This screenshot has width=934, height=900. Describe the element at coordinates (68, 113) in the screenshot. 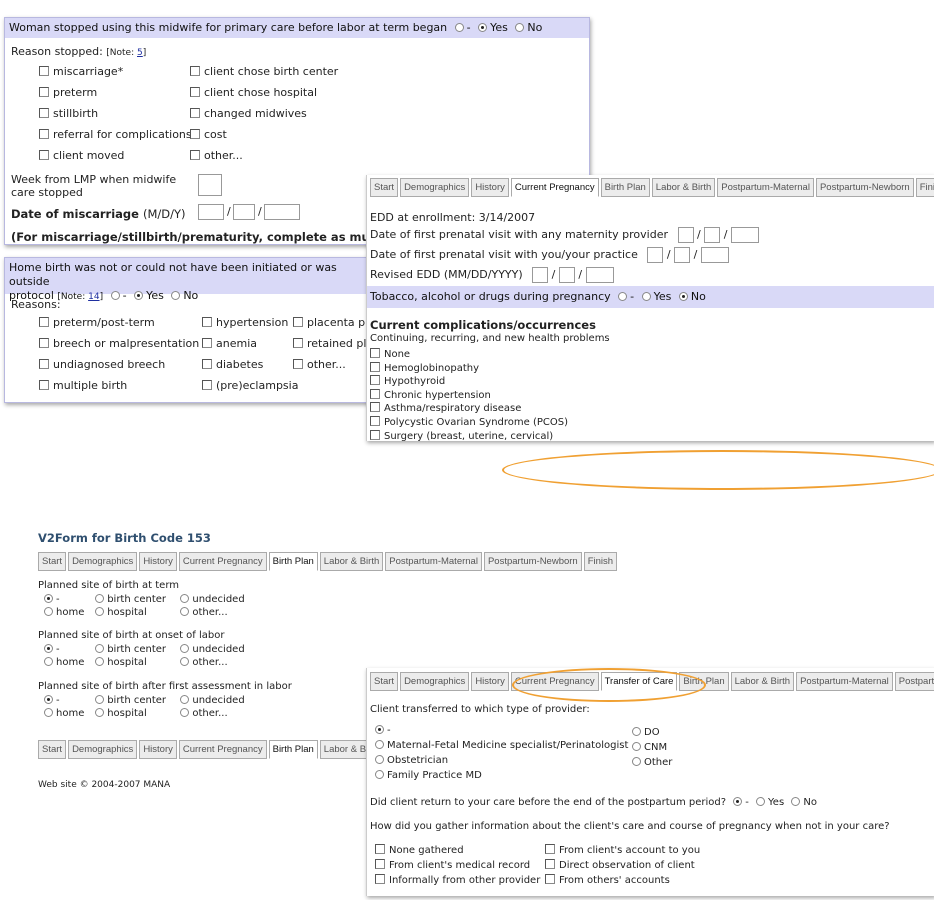

I see `reason-stillbirth: stillbirth` at that location.